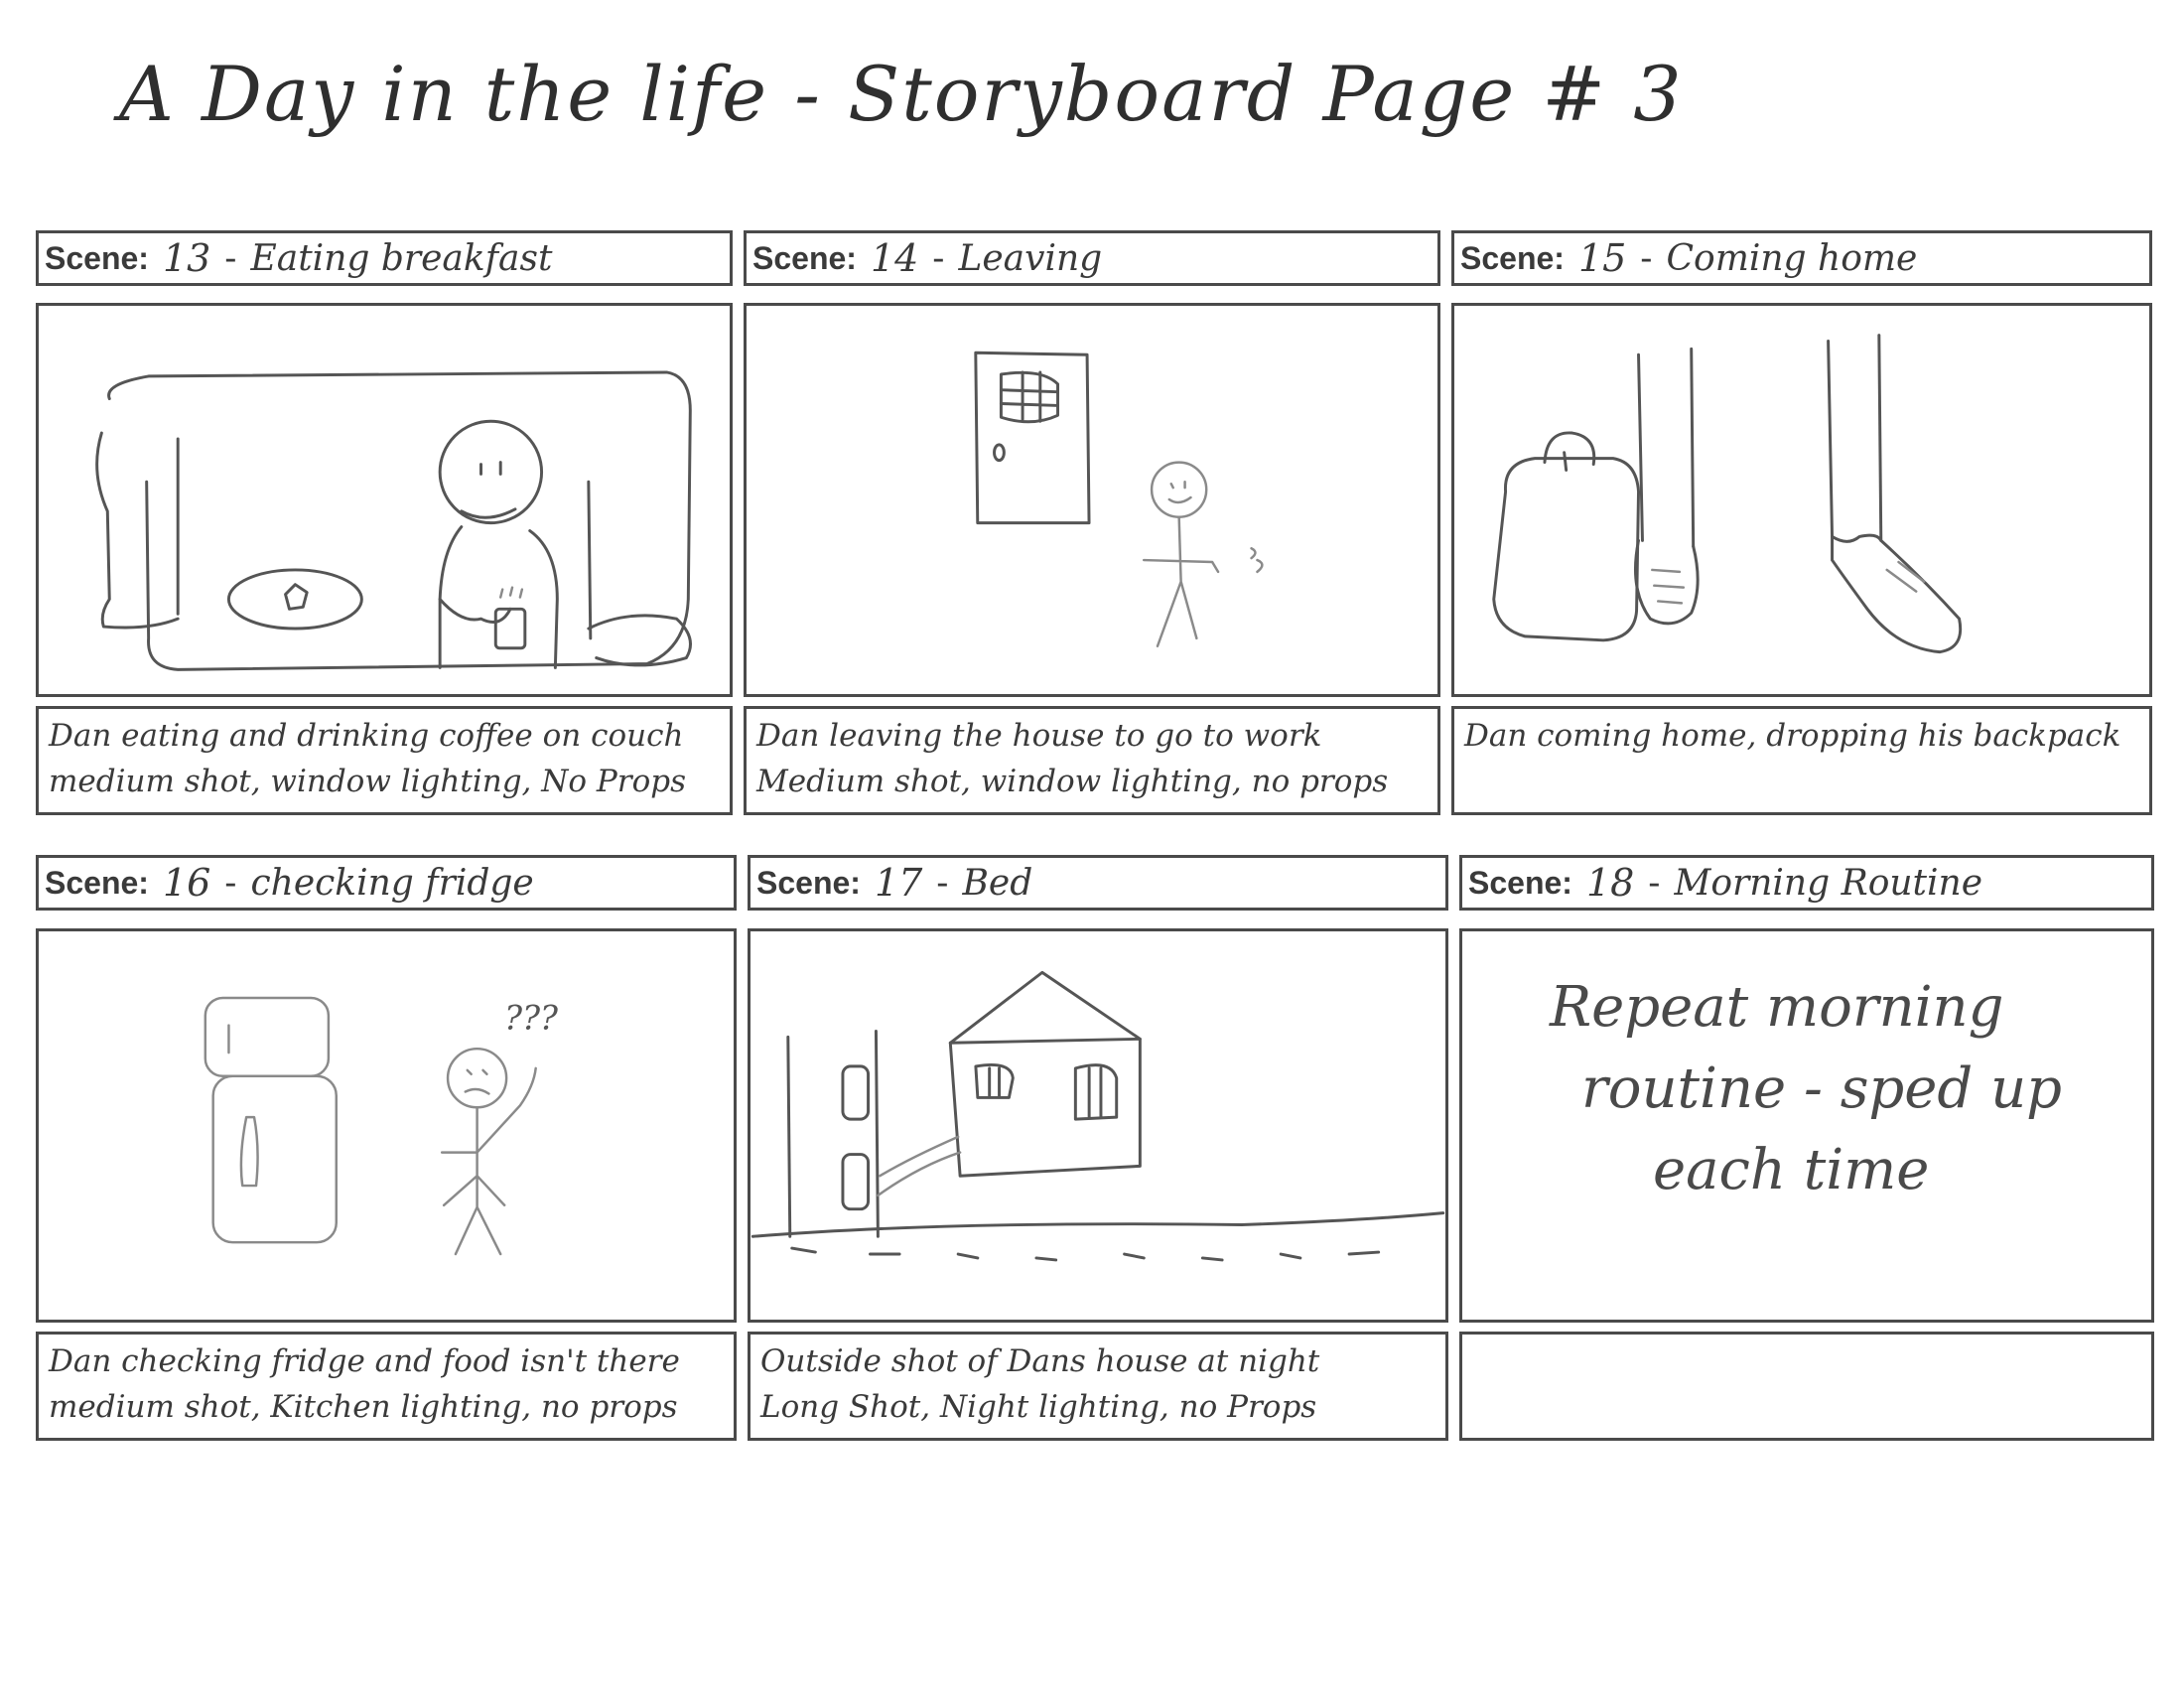 This screenshot has width=2184, height=1688. What do you see at coordinates (894, 258) in the screenshot?
I see `scene-number: 14` at bounding box center [894, 258].